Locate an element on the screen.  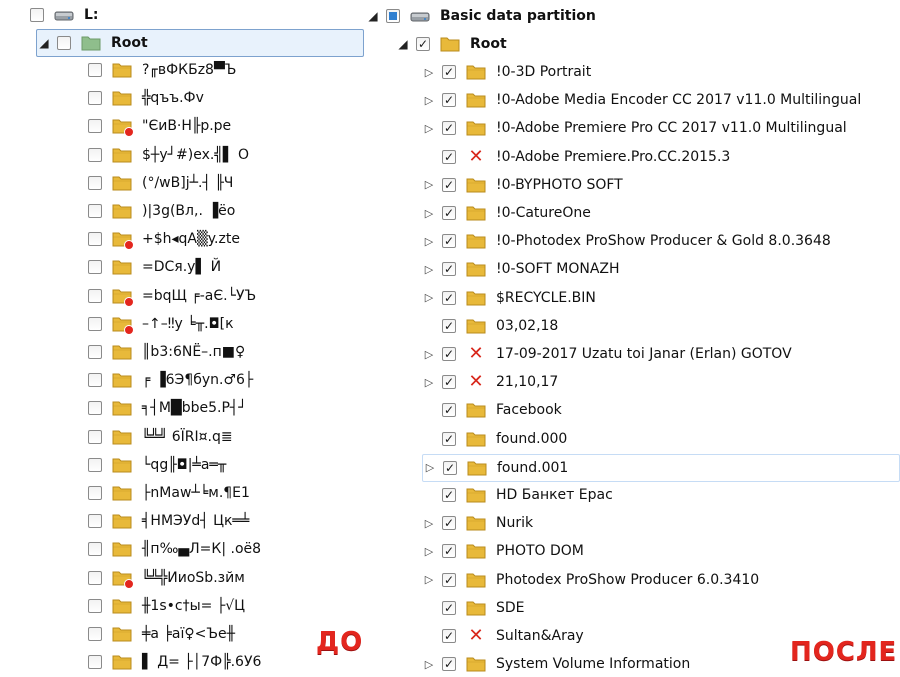
list-item: ╒ ▐6Э¶бyn.♂6├ is located at coordinates (170, 380).